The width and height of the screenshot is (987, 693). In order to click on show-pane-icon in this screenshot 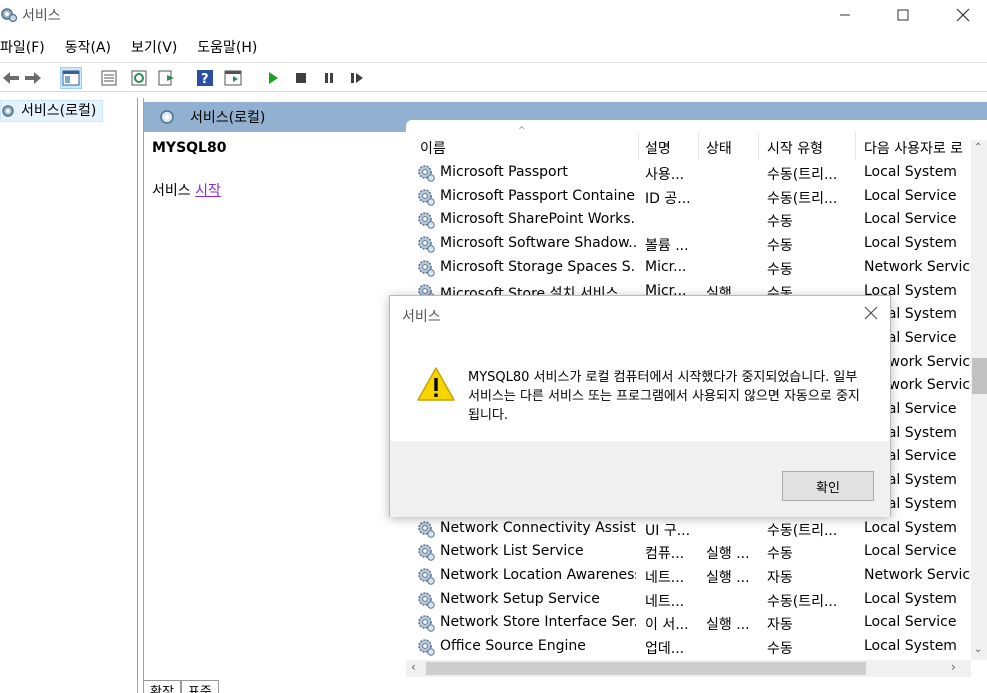, I will do `click(233, 78)`.